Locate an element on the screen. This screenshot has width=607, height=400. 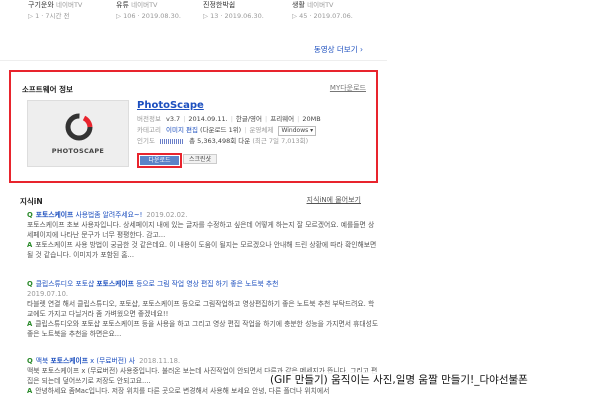
kin-date: 2019.07.10. is located at coordinates (48, 294).